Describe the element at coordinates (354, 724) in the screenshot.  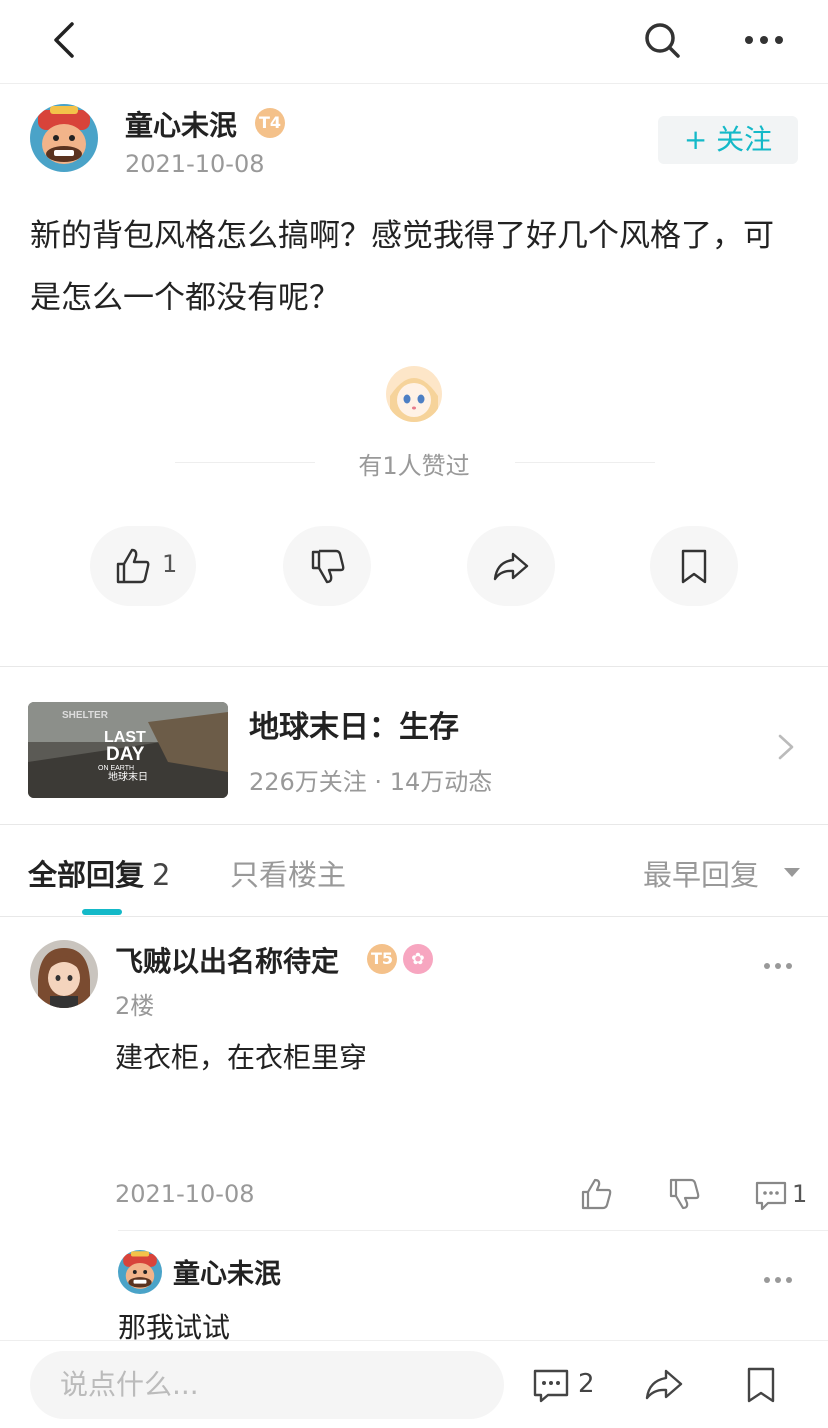
I see `game-title: 地球末日：生存` at that location.